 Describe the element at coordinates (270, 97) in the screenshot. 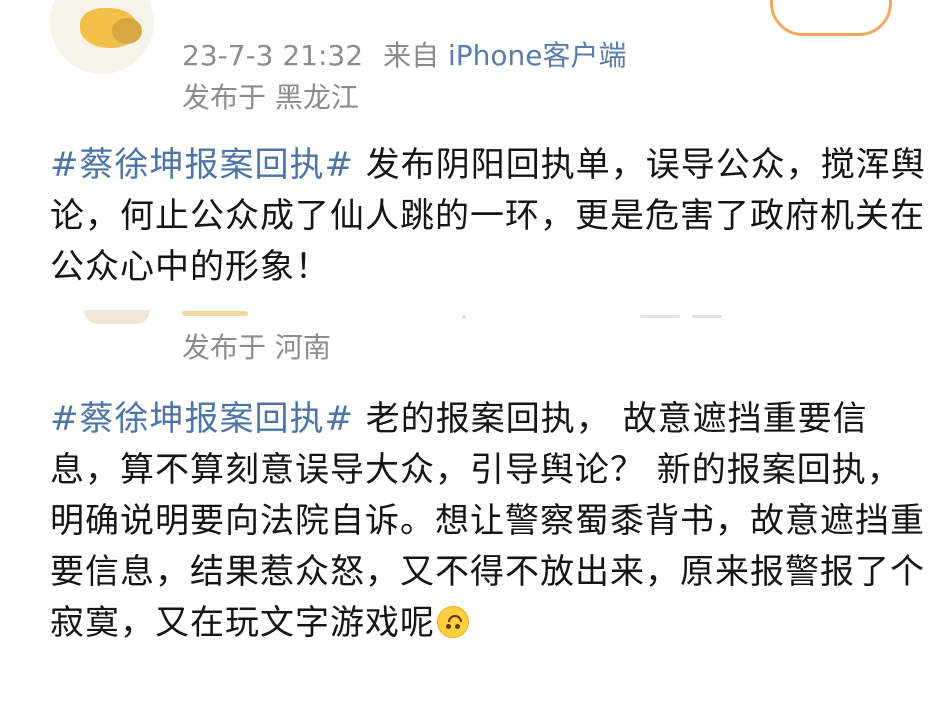

I see `post-1-location: 发布于 黑龙江` at that location.